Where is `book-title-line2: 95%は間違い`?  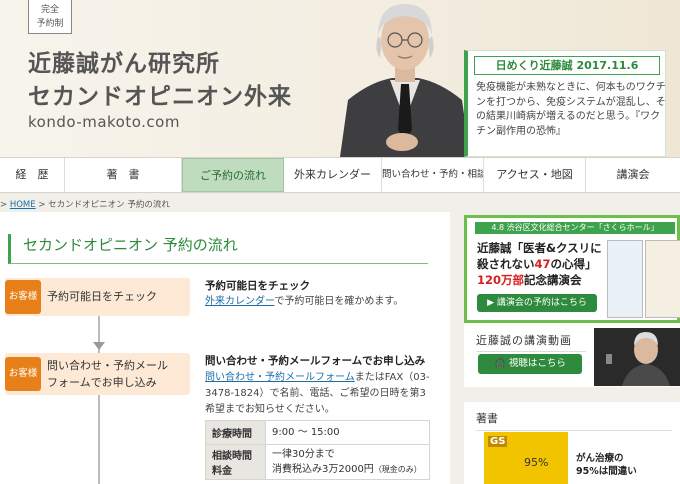
book-title-line2: 95%は間違い is located at coordinates (606, 471).